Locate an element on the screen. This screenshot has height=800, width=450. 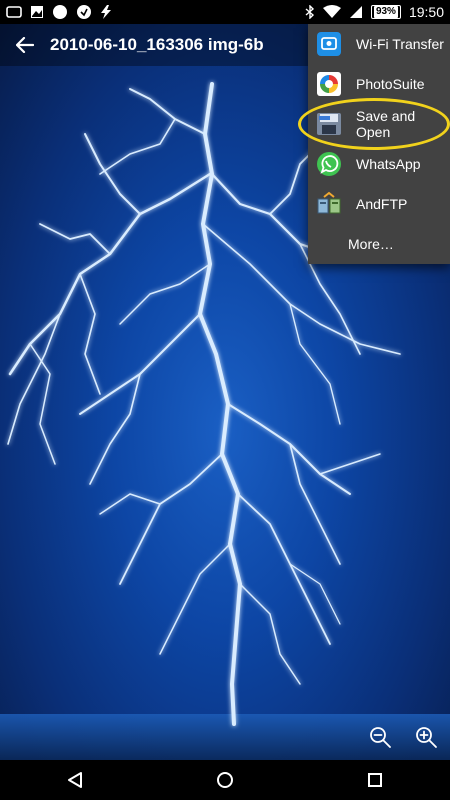
menu-item-whatsapp: WhatsApp is located at coordinates (379, 164).